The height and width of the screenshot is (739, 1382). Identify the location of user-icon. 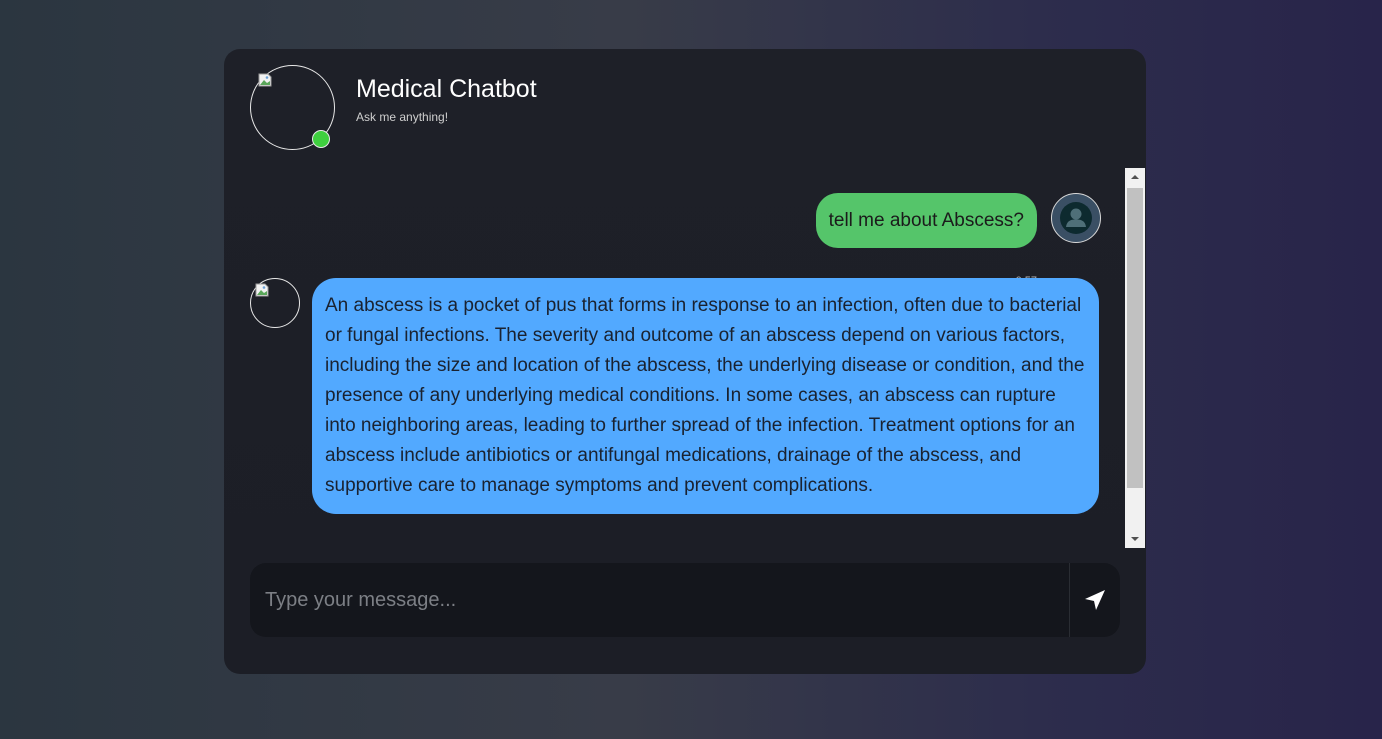
(1076, 218).